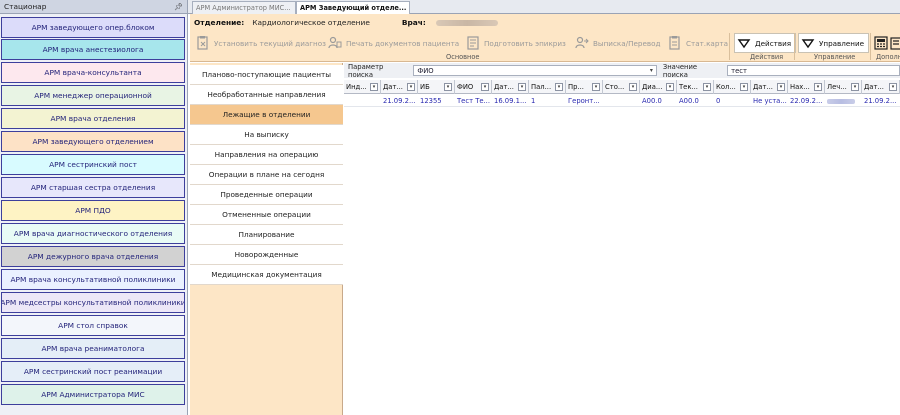 This screenshot has width=900, height=415. Describe the element at coordinates (93, 141) in the screenshot. I see `arm-item-head-of-dept: АРМ заведующего отделением` at that location.